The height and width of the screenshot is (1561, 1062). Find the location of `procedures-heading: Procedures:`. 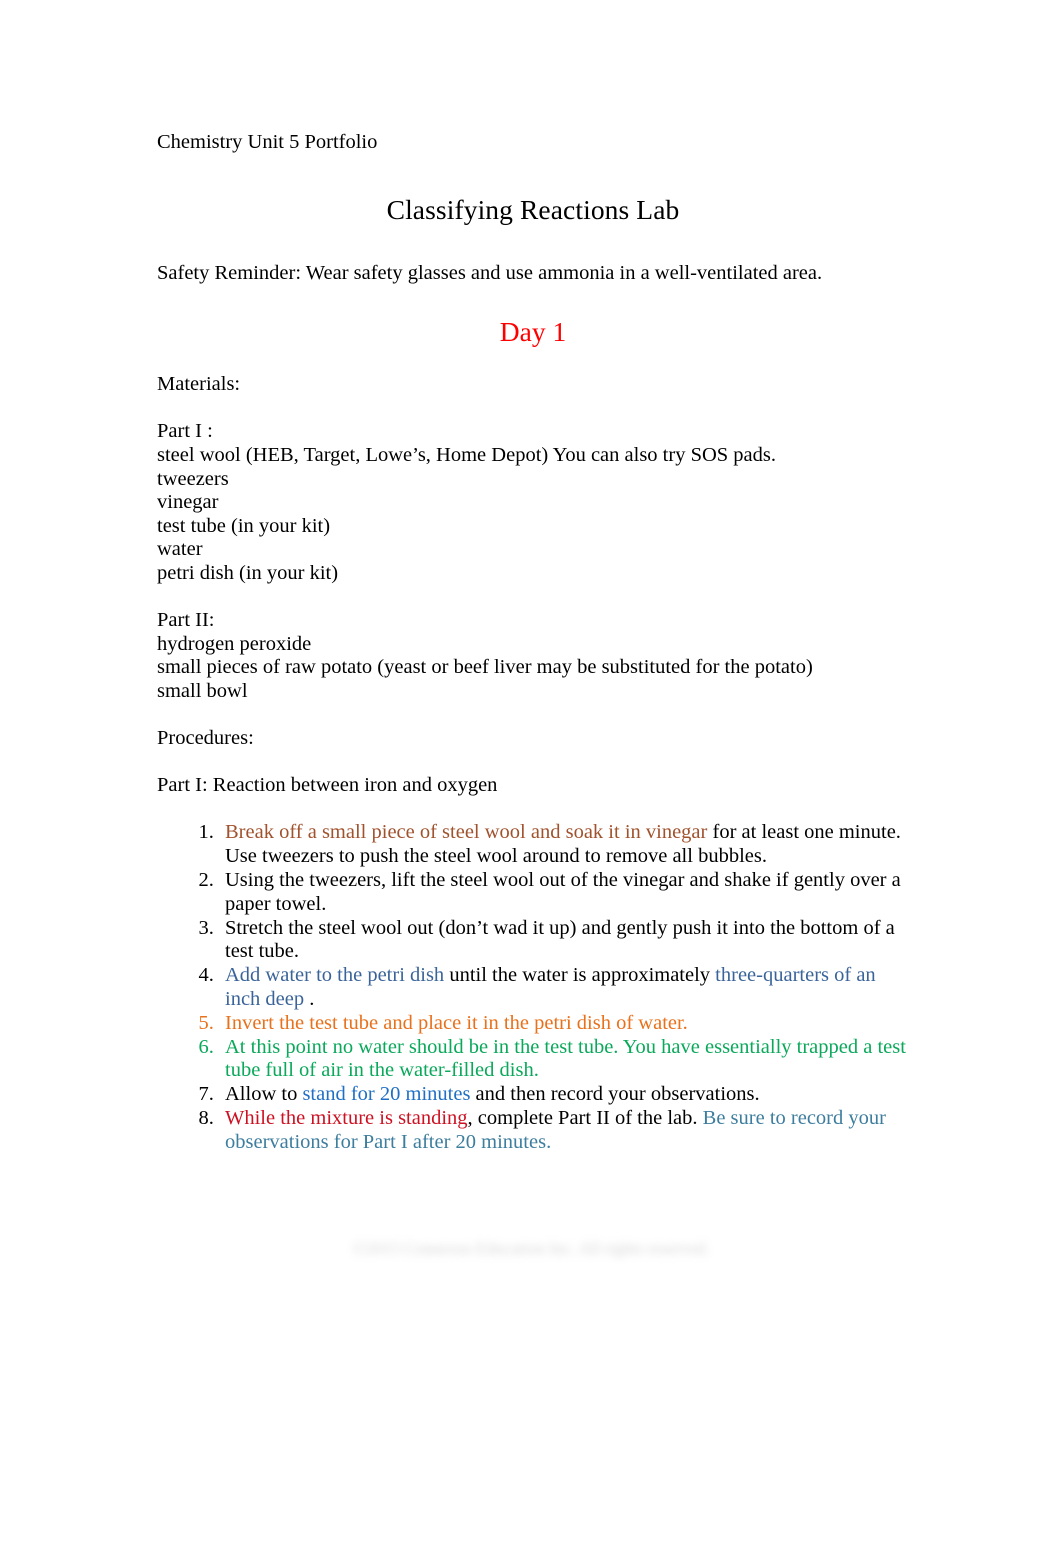

procedures-heading: Procedures: is located at coordinates (205, 738).